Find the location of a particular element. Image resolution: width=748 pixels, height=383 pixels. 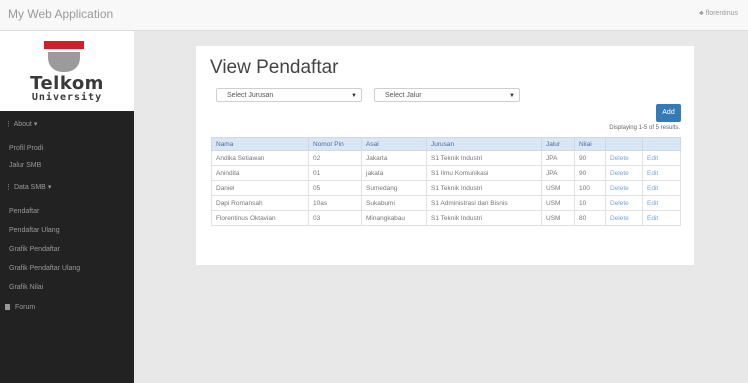

cell-nomor-pin: 10as is located at coordinates (335, 203).